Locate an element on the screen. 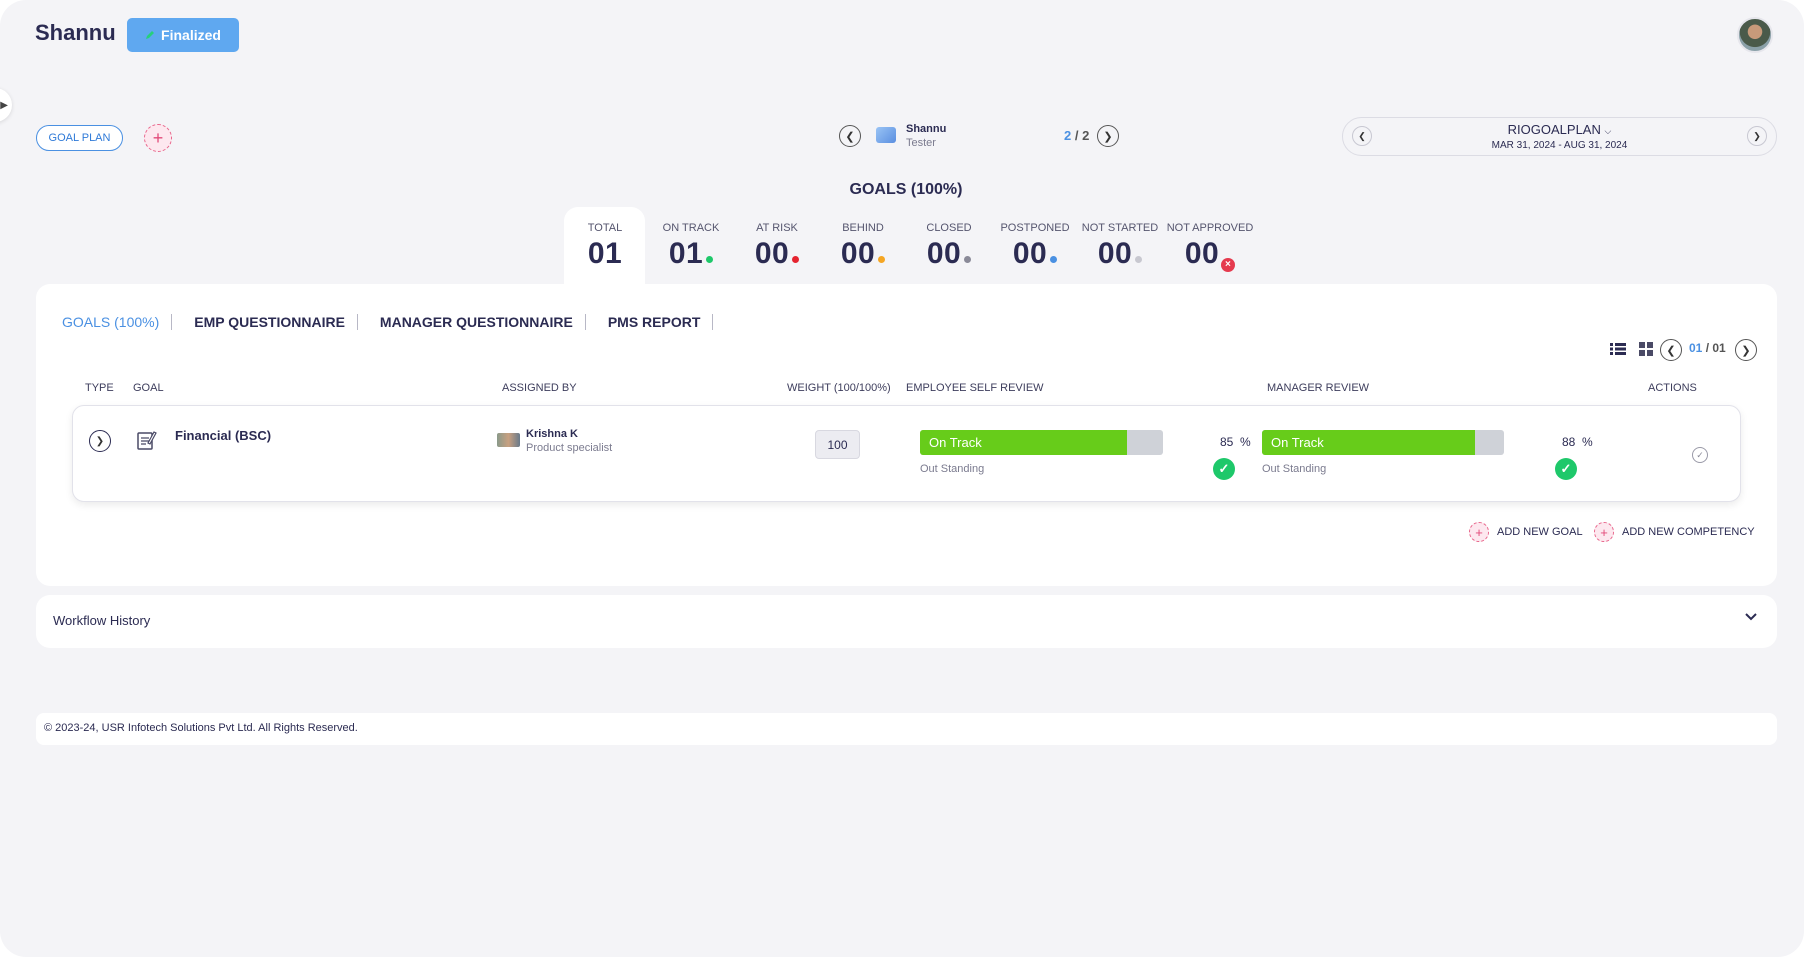 This screenshot has height=957, width=1804. list-view-icon is located at coordinates (1618, 349).